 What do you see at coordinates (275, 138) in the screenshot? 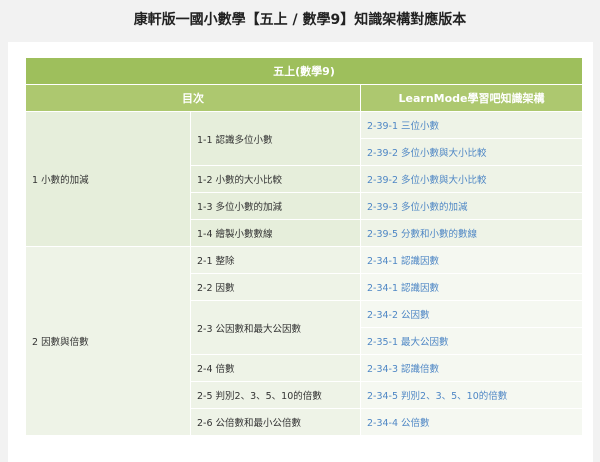
I see `lesson-cell: 1-1 認識多位小數` at bounding box center [275, 138].